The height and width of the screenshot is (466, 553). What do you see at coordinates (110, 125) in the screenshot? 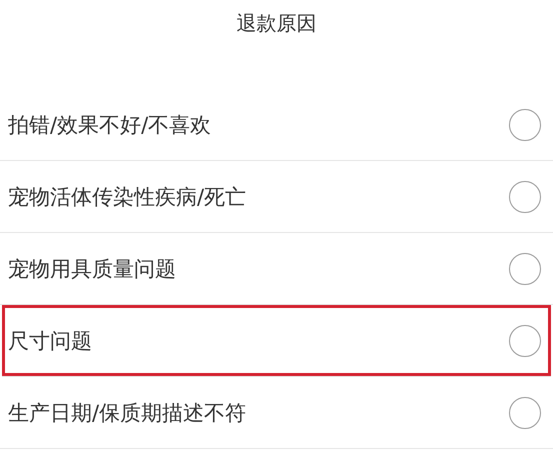
I see `reason-label: 拍错/效果不好/不喜欢` at bounding box center [110, 125].